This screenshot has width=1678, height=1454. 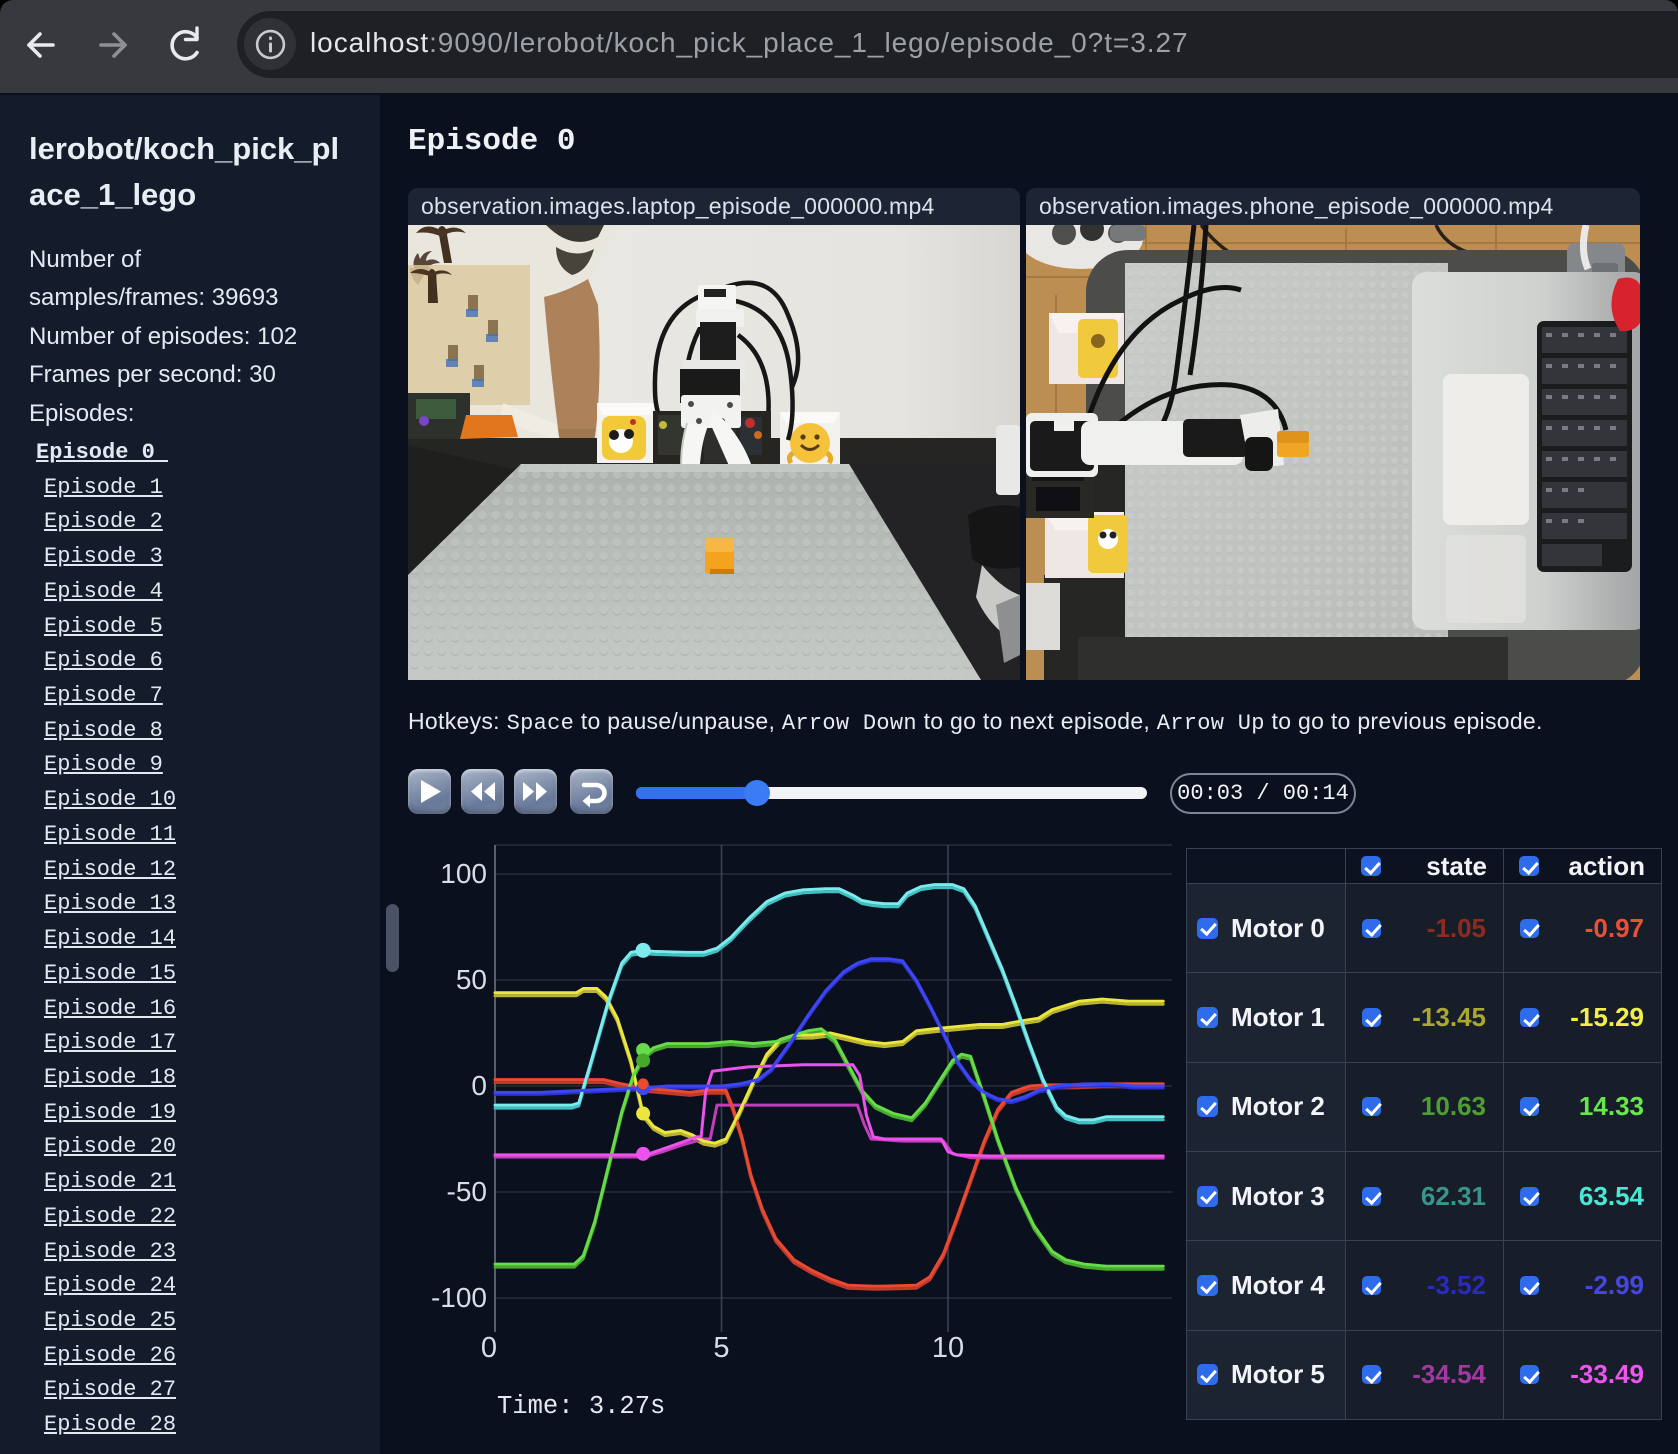 What do you see at coordinates (721, 1348) in the screenshot?
I see `svg-text: 5` at bounding box center [721, 1348].